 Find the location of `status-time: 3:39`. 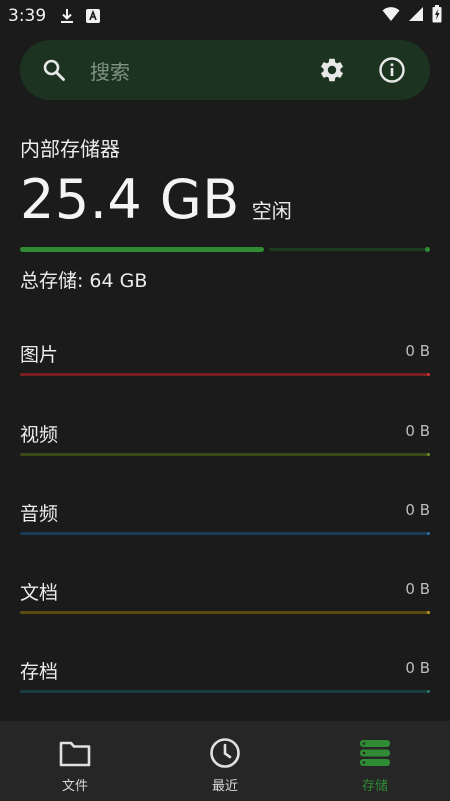

status-time: 3:39 is located at coordinates (27, 16).